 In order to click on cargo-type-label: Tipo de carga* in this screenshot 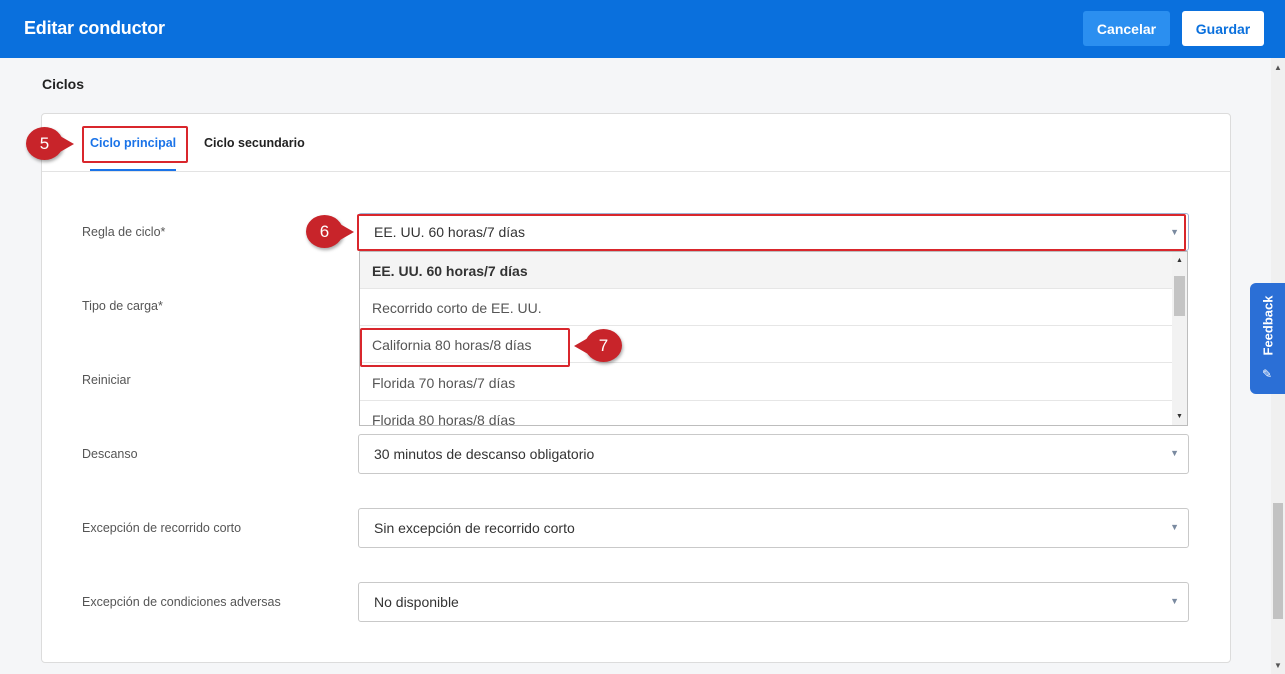, I will do `click(122, 306)`.